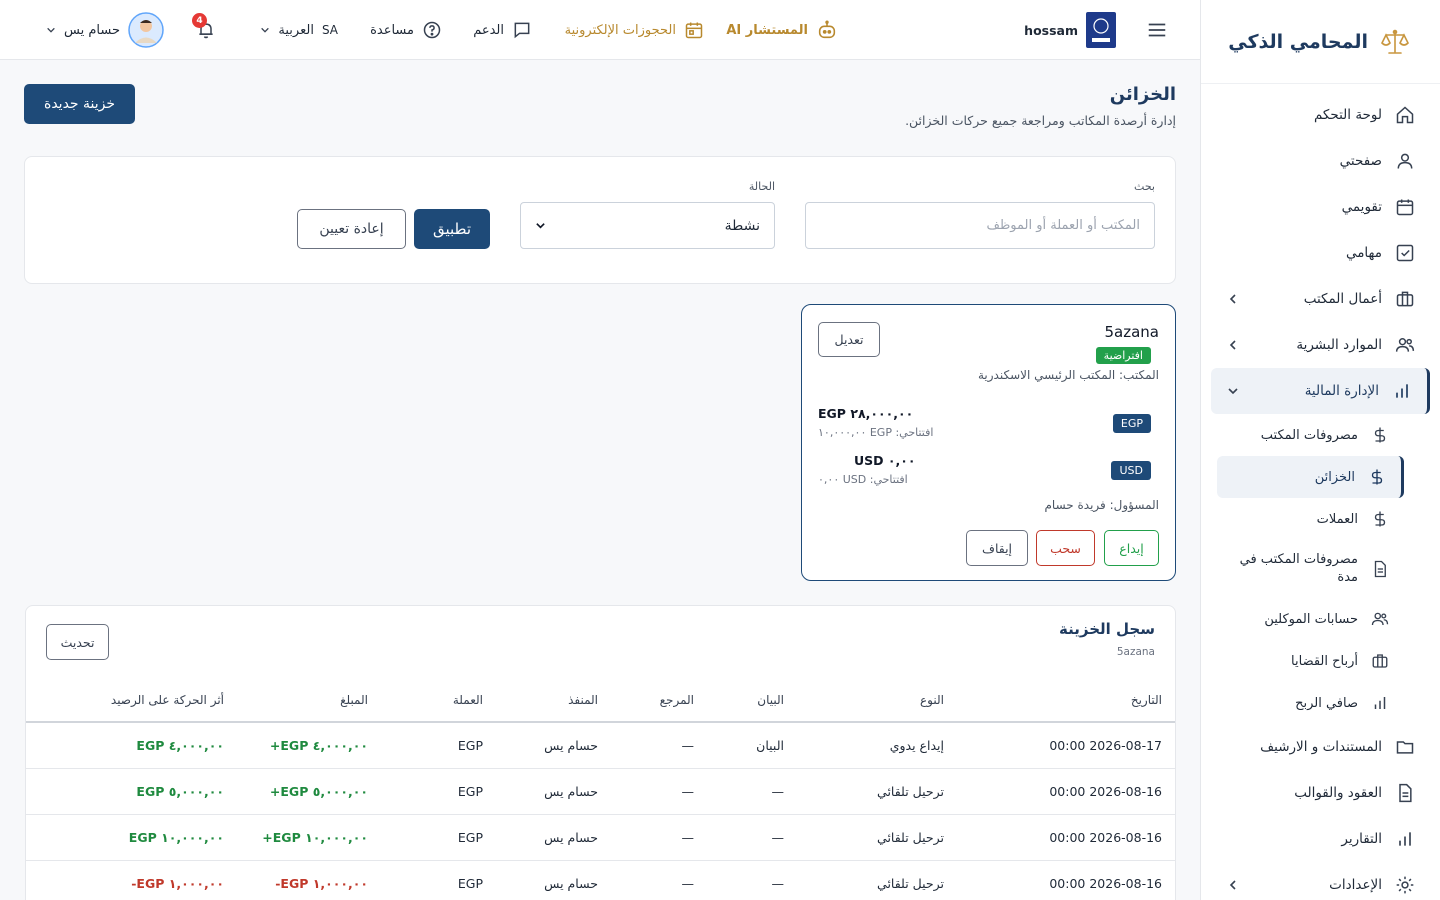 This screenshot has height=900, width=1440. Describe the element at coordinates (79, 104) in the screenshot. I see `new-treasury-button: خزينة جديدة` at that location.